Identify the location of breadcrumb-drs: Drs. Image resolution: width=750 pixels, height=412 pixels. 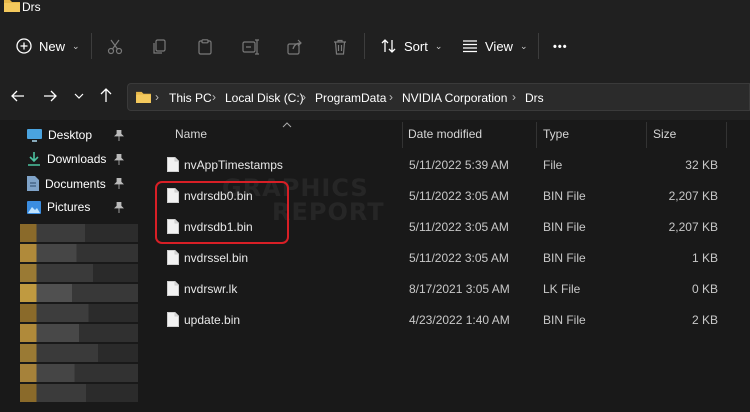
(534, 98).